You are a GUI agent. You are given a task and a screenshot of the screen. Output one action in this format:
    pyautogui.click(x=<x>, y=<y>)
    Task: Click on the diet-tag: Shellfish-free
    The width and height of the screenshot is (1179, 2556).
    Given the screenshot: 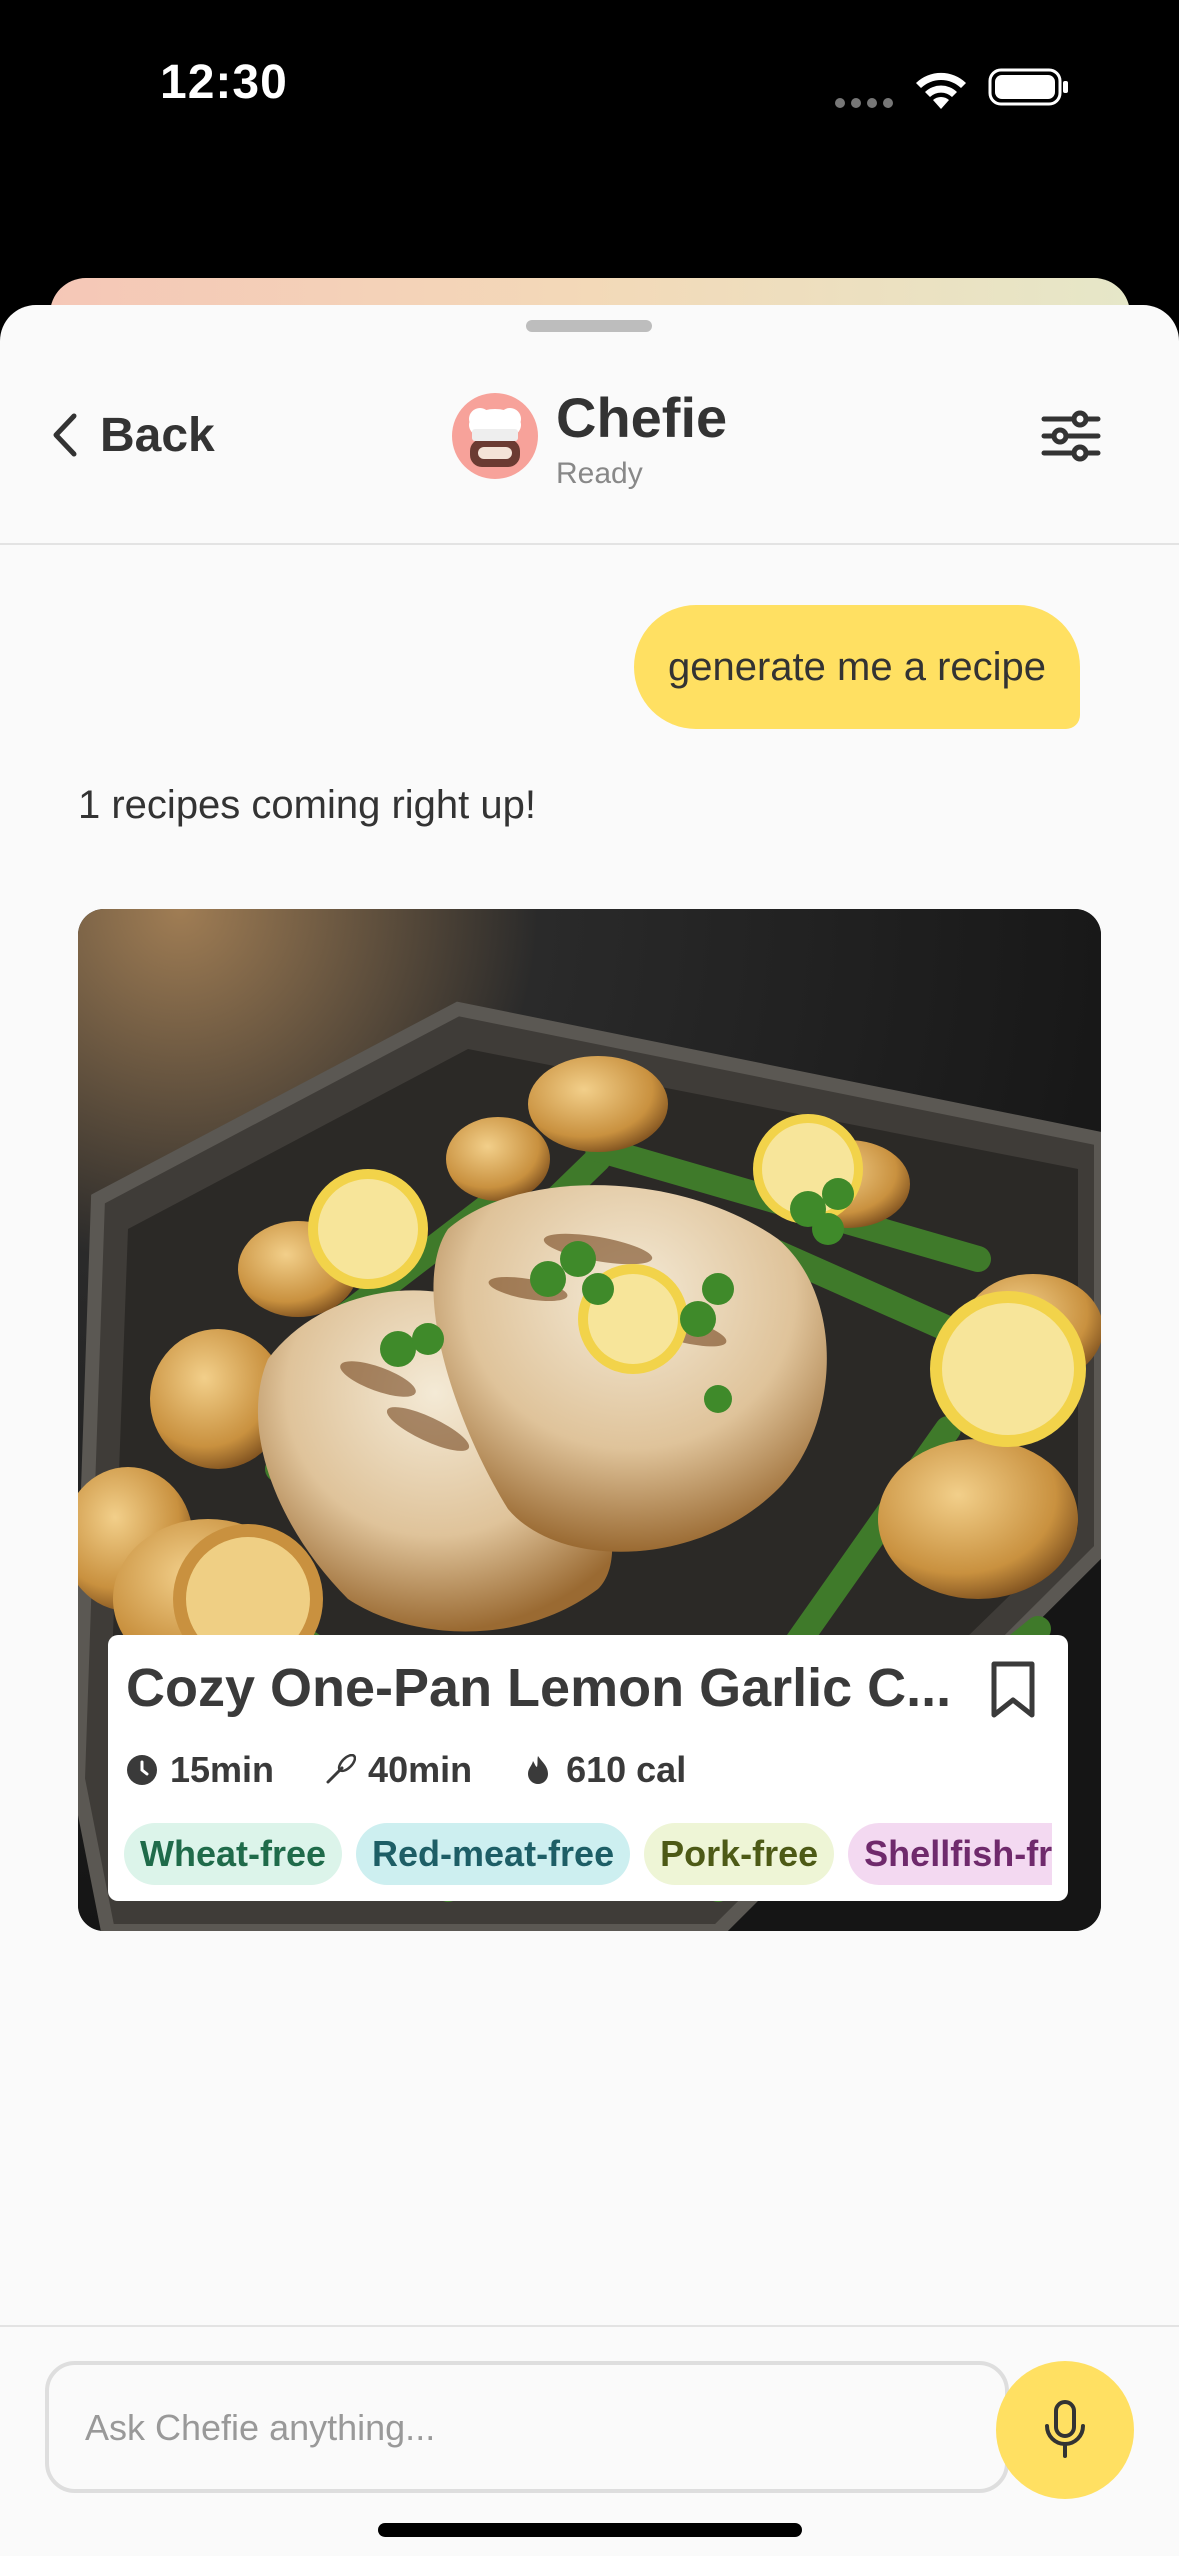 What is the action you would take?
    pyautogui.click(x=950, y=1854)
    